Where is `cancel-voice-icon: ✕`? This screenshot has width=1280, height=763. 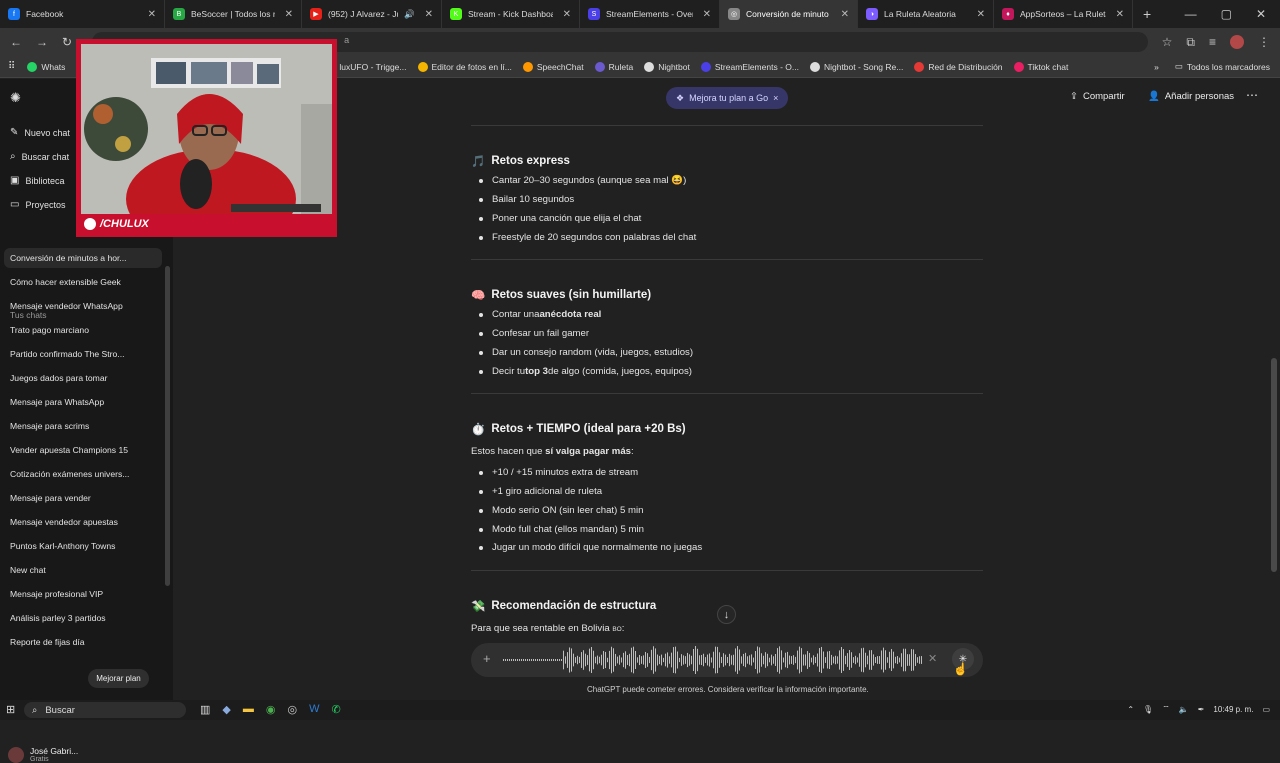
cancel-voice-icon: ✕ is located at coordinates (932, 658).